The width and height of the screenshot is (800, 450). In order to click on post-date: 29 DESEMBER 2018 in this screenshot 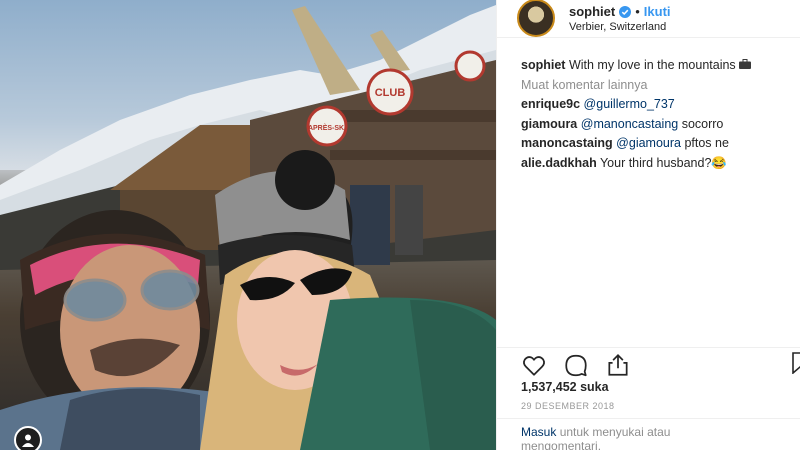, I will do `click(568, 406)`.